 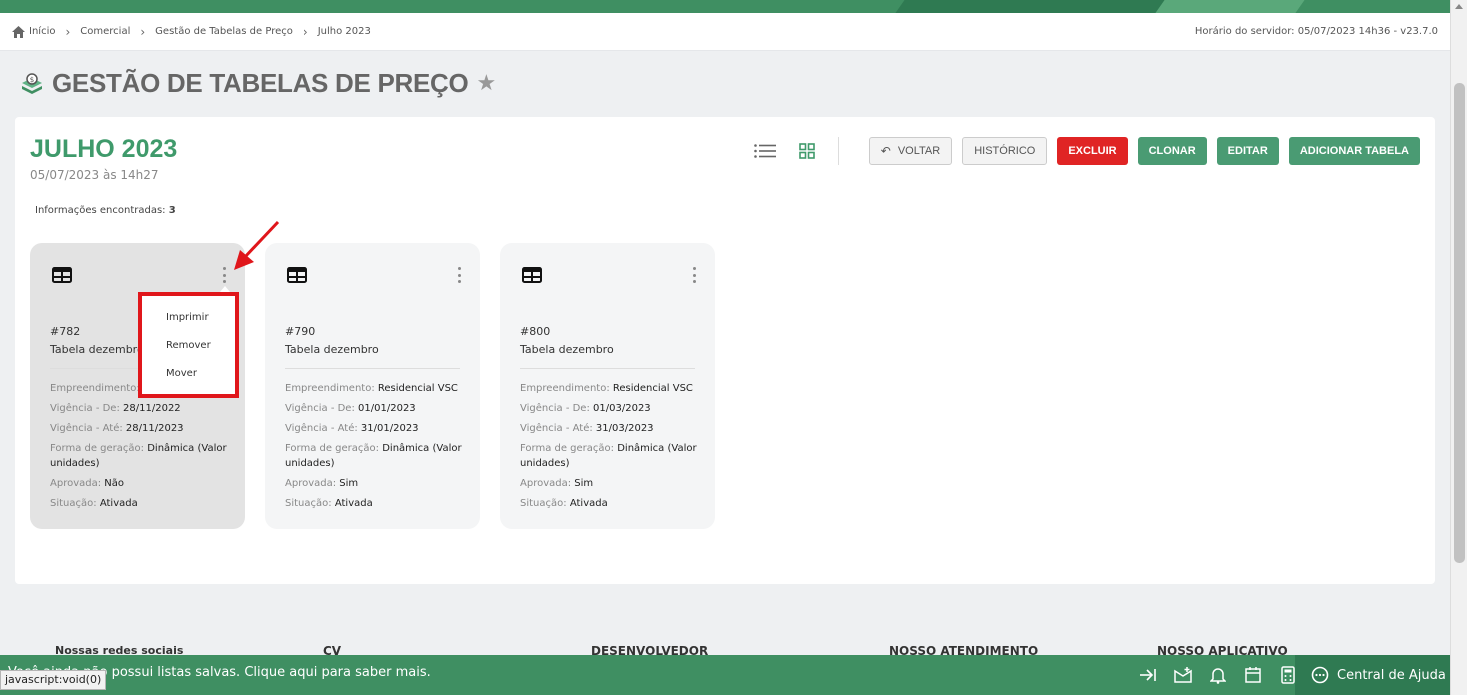 I want to click on help-center-button: Central de Ajuda, so click(x=1372, y=675).